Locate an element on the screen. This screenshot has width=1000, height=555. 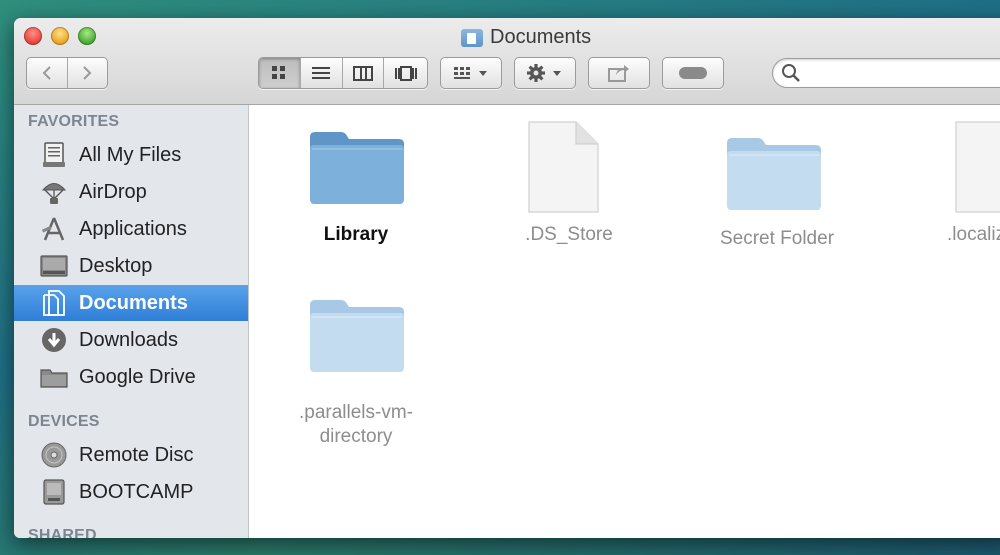
desktop-icon is located at coordinates (54, 266).